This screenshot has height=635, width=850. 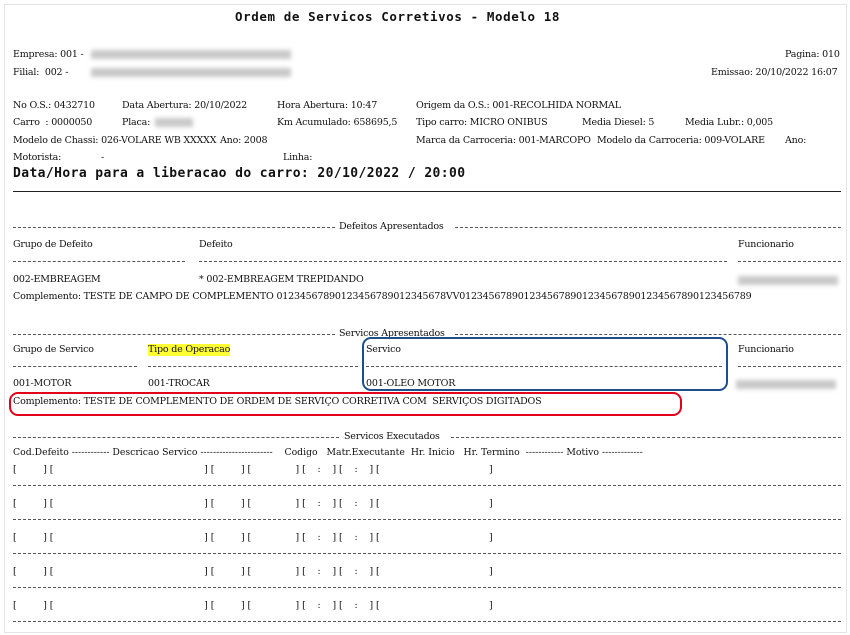 What do you see at coordinates (337, 122) in the screenshot?
I see `km-acumulado: Km Acumulado: 658695,5` at bounding box center [337, 122].